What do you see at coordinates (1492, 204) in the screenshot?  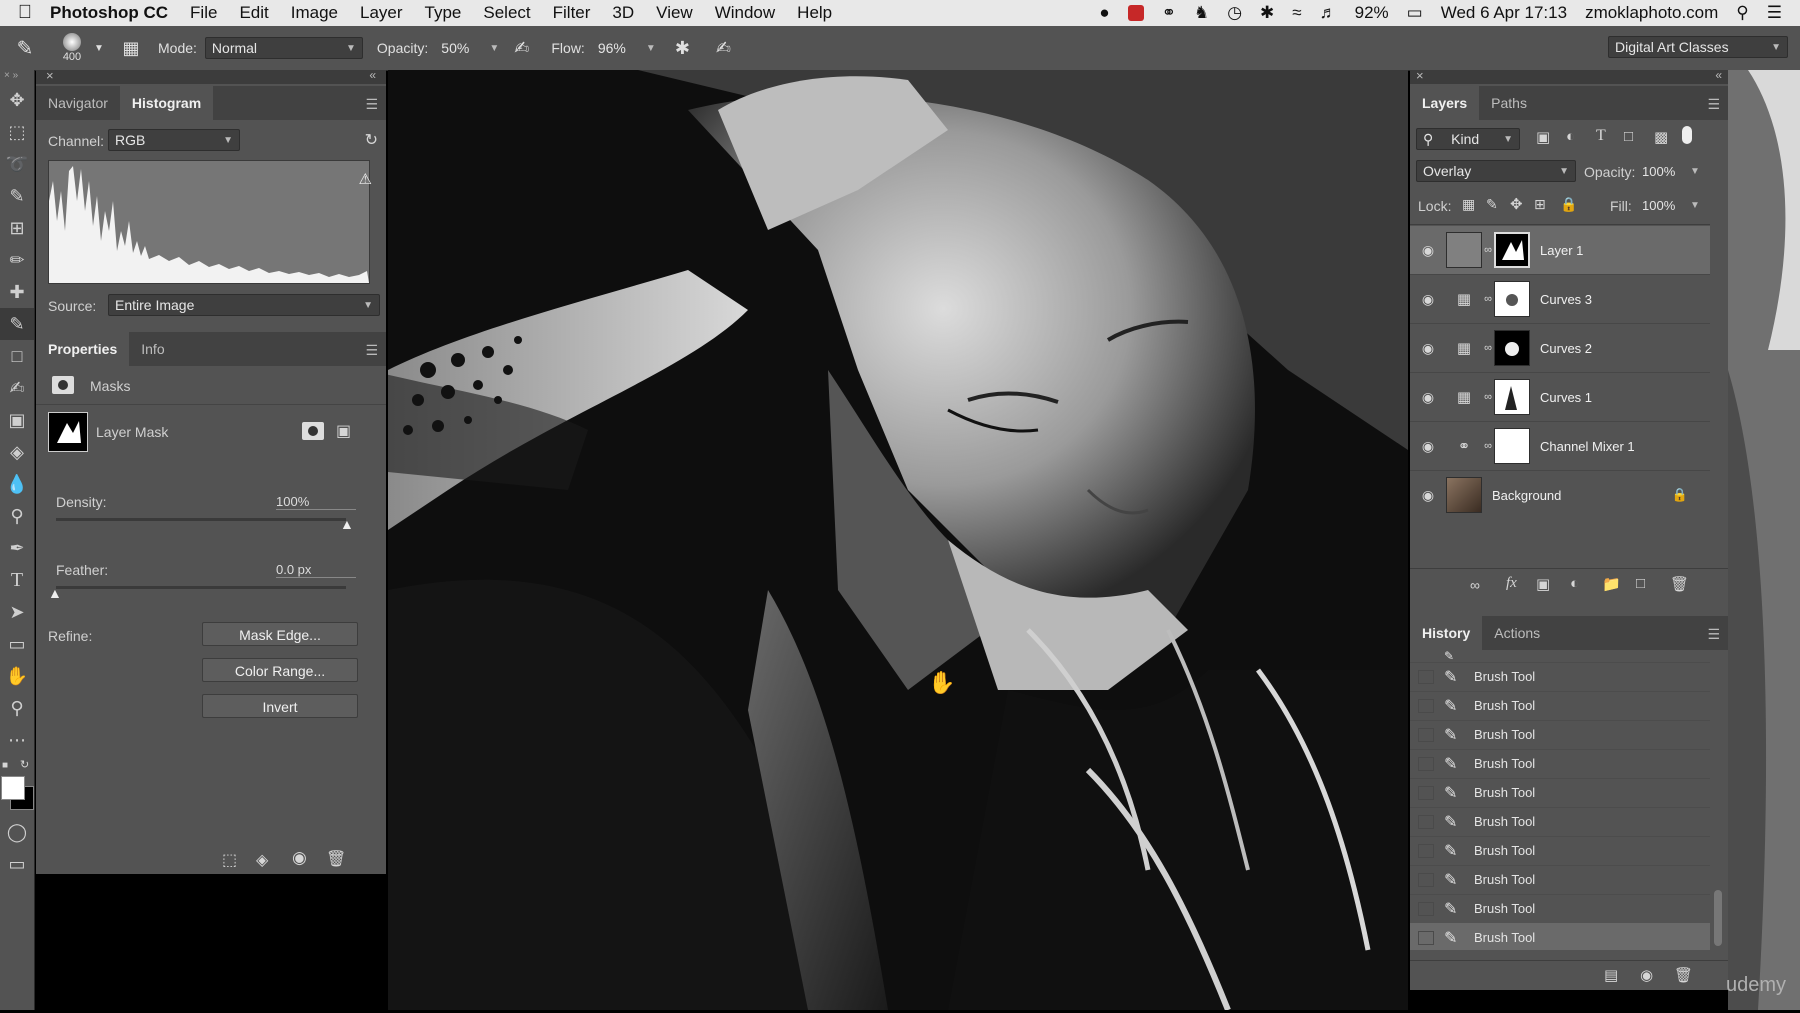 I see `lock-image-icon: ✎` at bounding box center [1492, 204].